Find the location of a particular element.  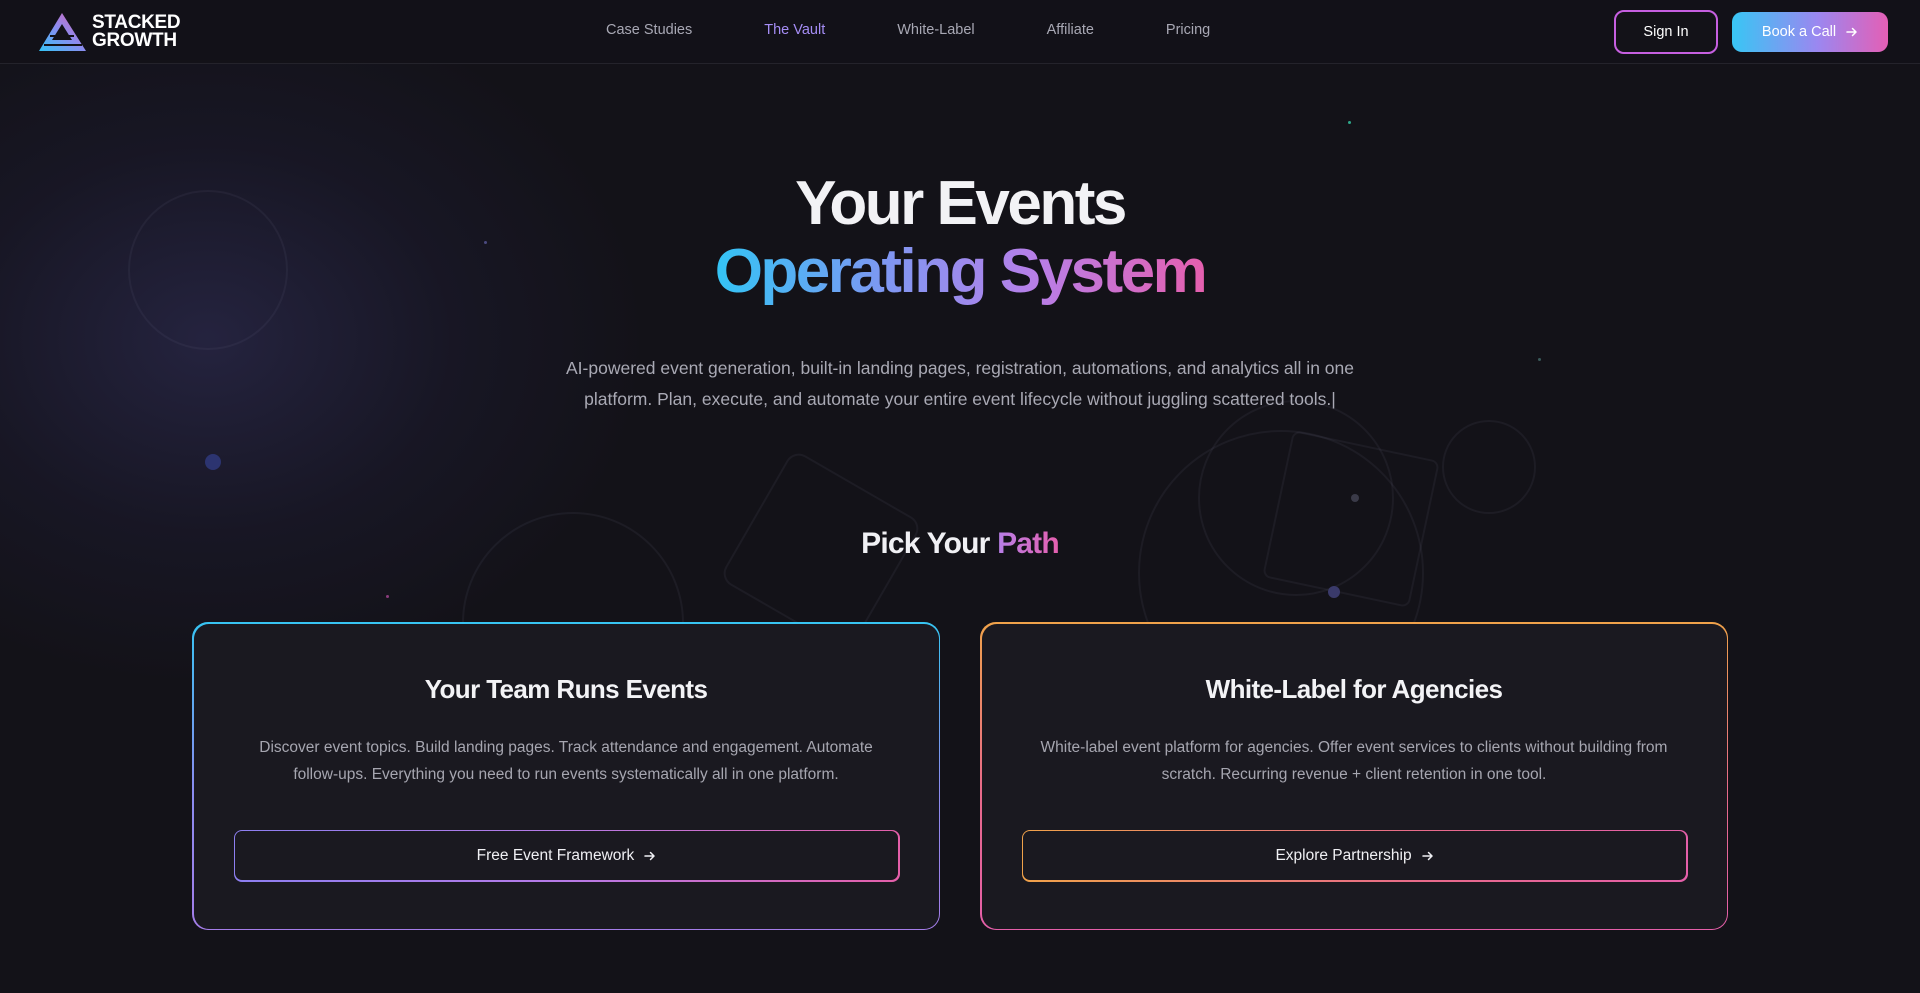

pick-title-prefix: Pick Your is located at coordinates (925, 543).